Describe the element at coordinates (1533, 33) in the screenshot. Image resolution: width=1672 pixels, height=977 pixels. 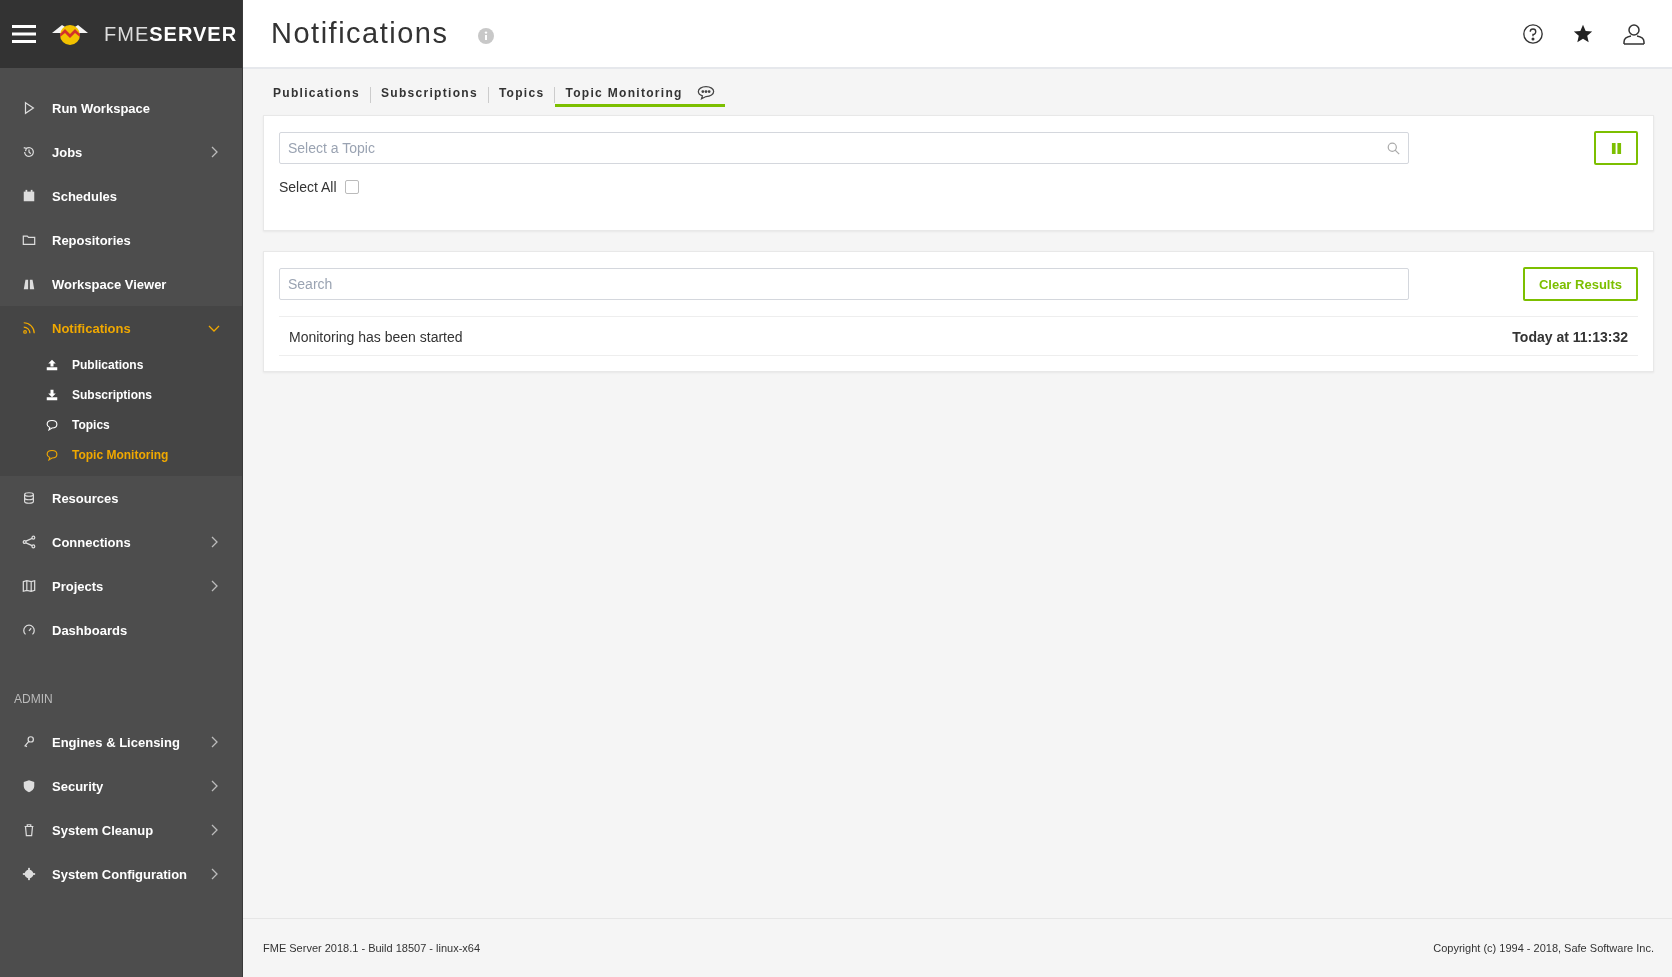
I see `help-icon` at that location.